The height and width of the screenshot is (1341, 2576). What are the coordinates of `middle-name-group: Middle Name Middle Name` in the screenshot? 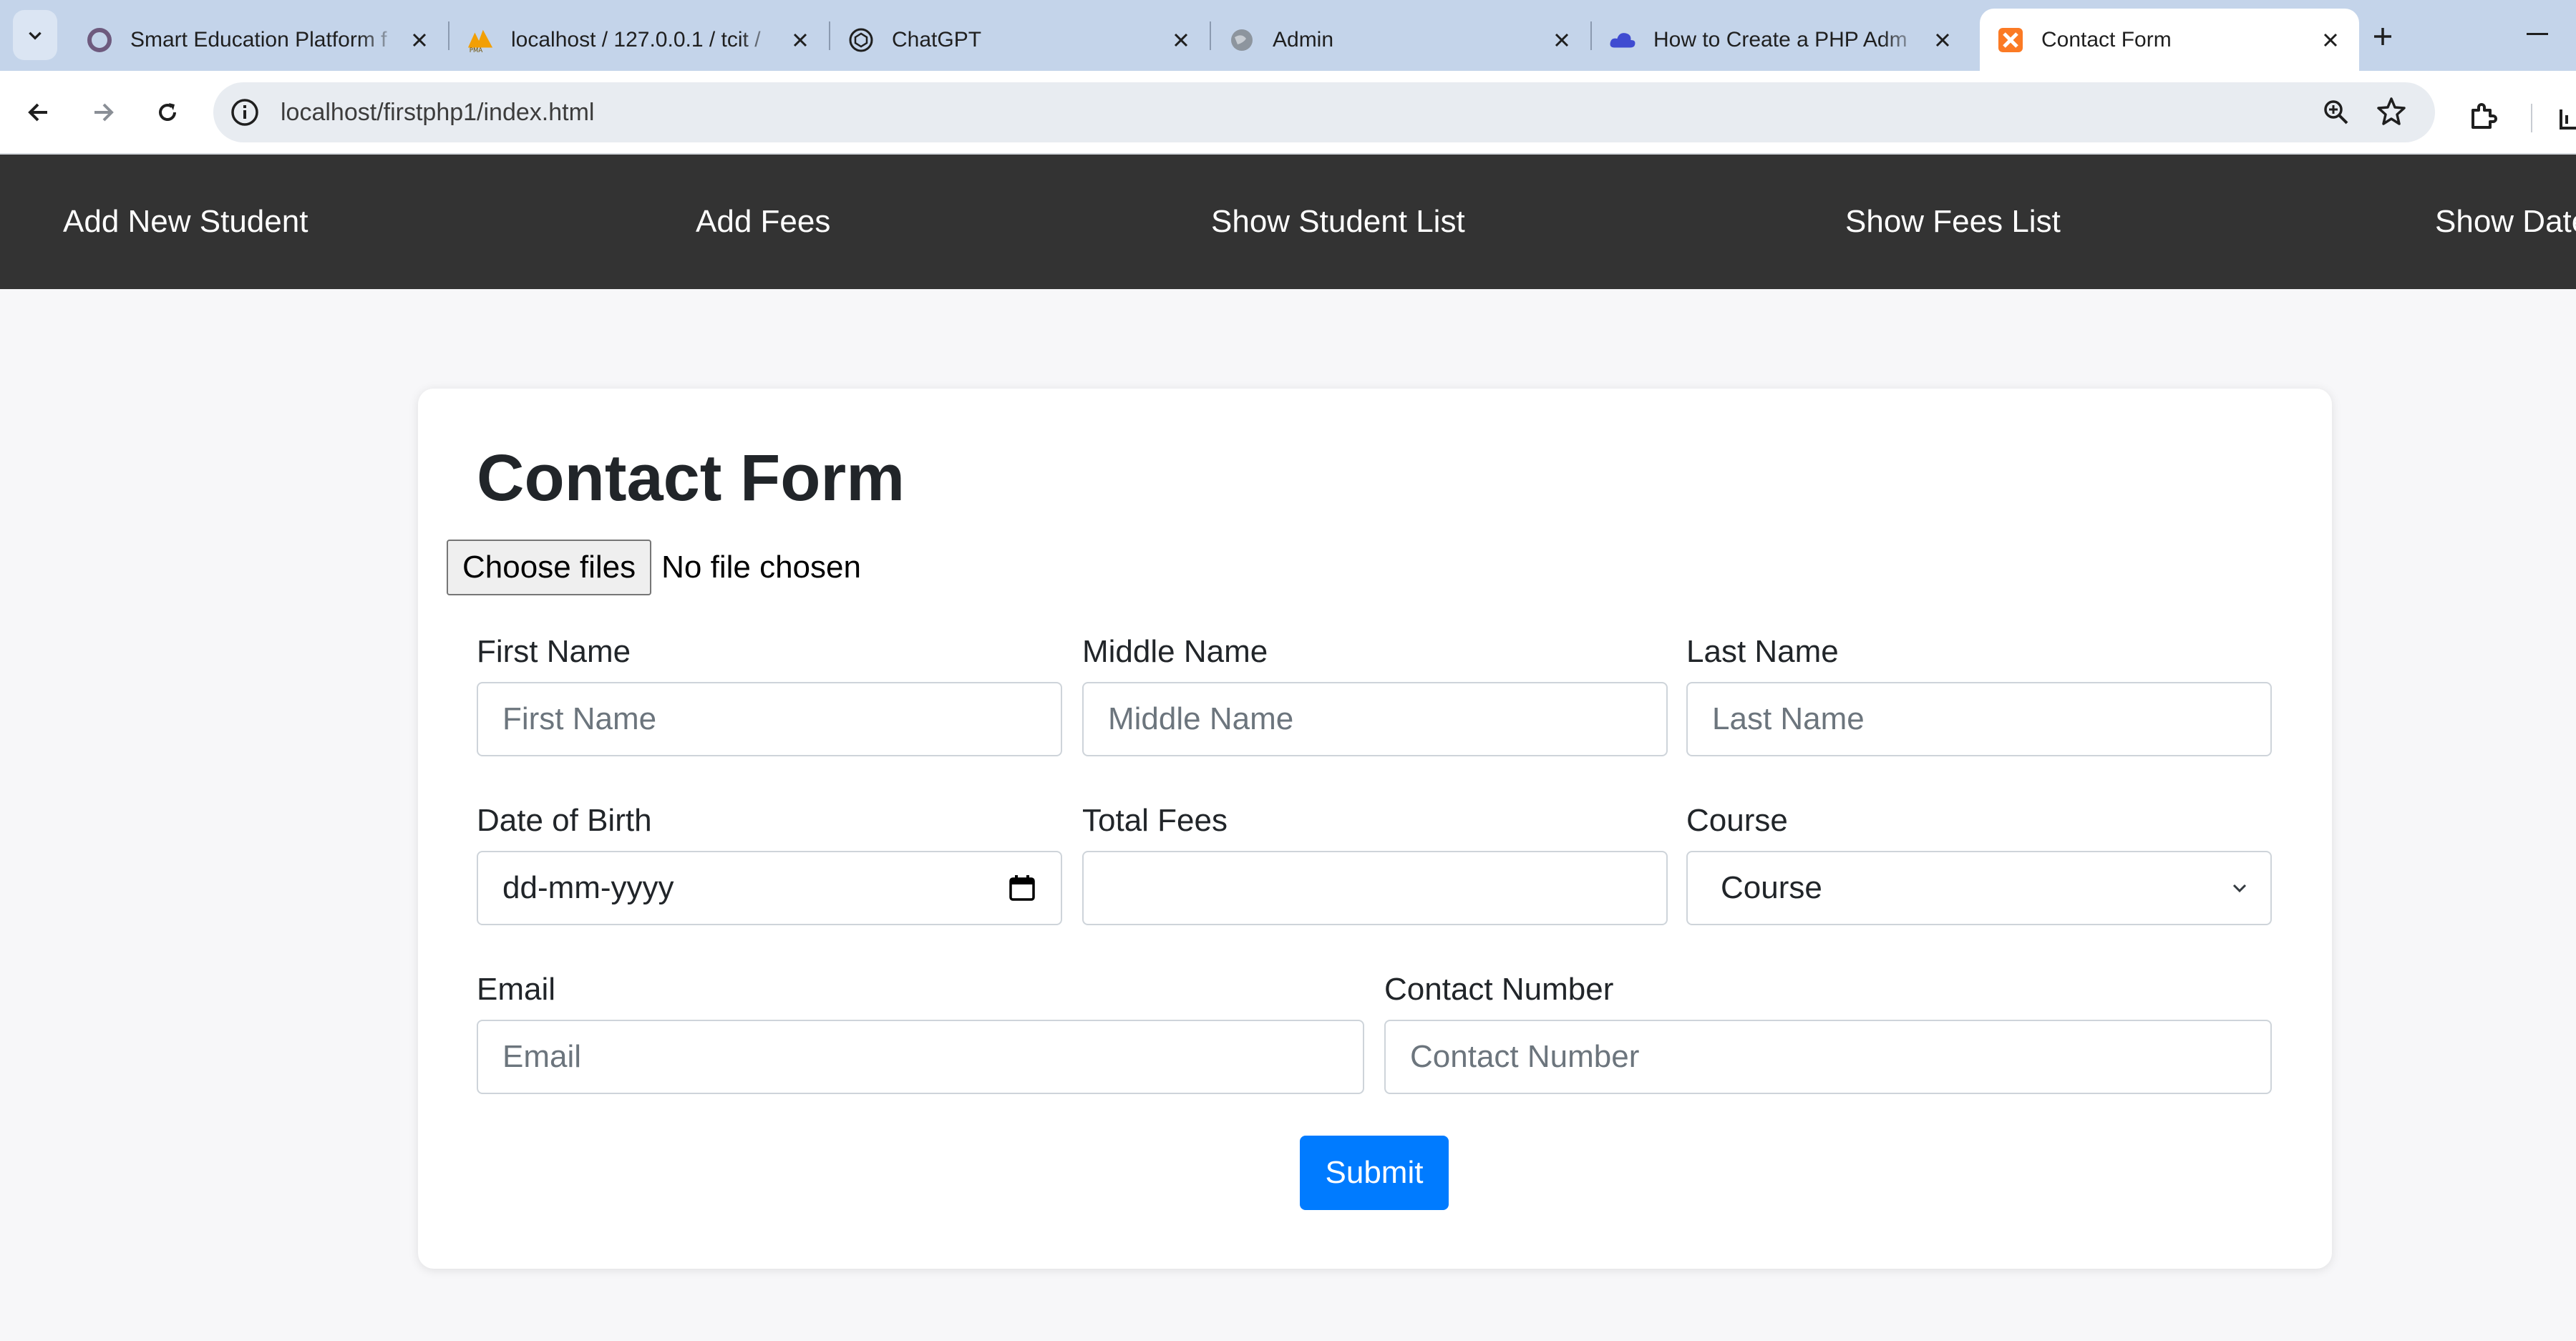 It's located at (1375, 694).